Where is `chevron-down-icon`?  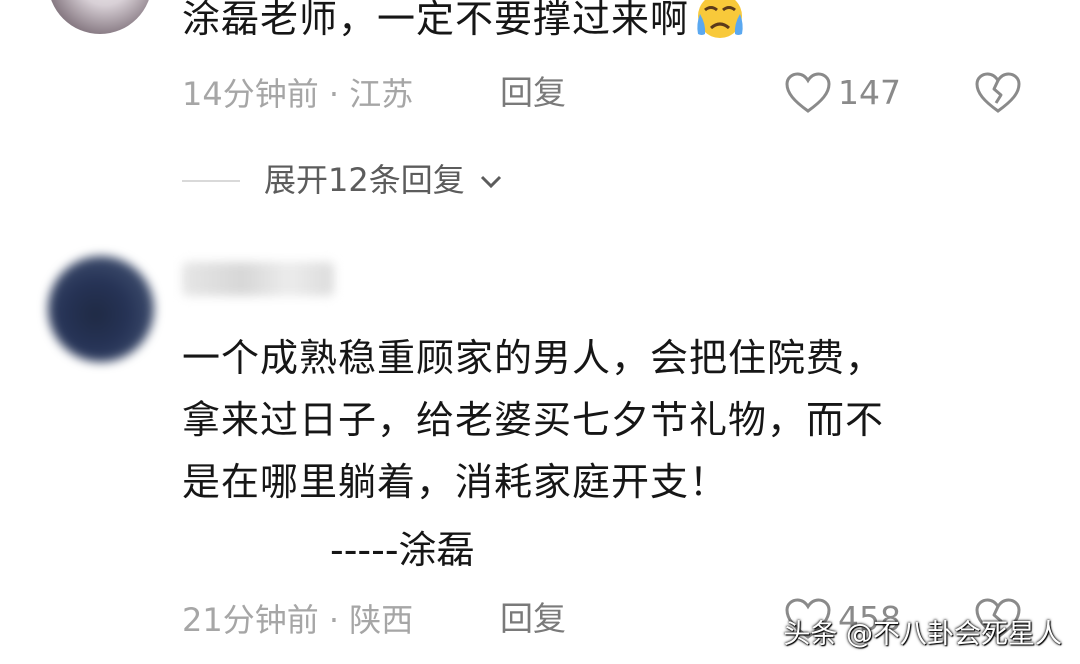 chevron-down-icon is located at coordinates (491, 182).